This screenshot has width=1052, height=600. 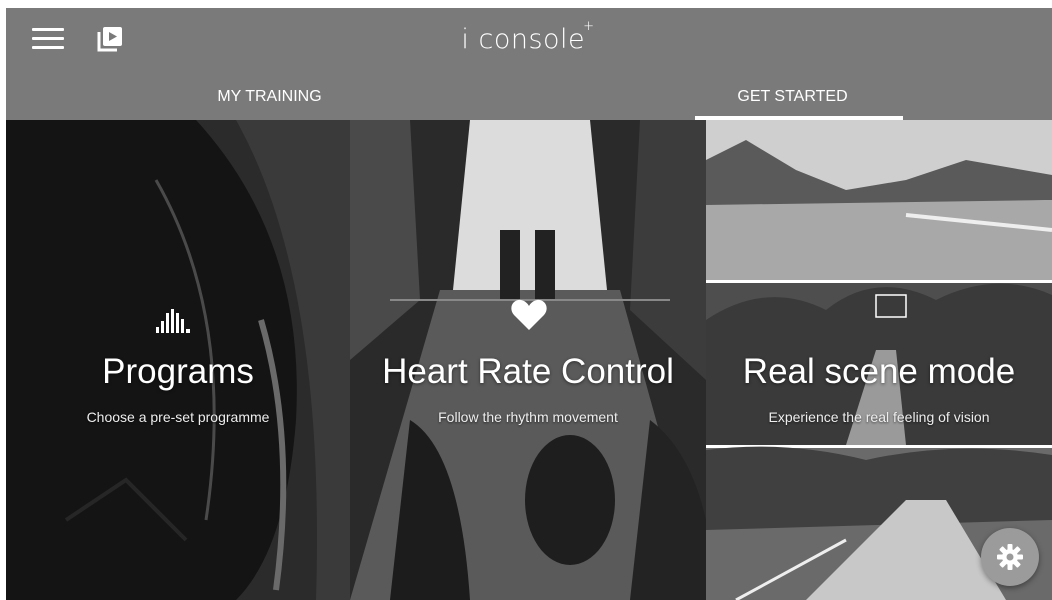 What do you see at coordinates (879, 417) in the screenshot?
I see `real-scene-subtitle: Experience the real feeling of vision` at bounding box center [879, 417].